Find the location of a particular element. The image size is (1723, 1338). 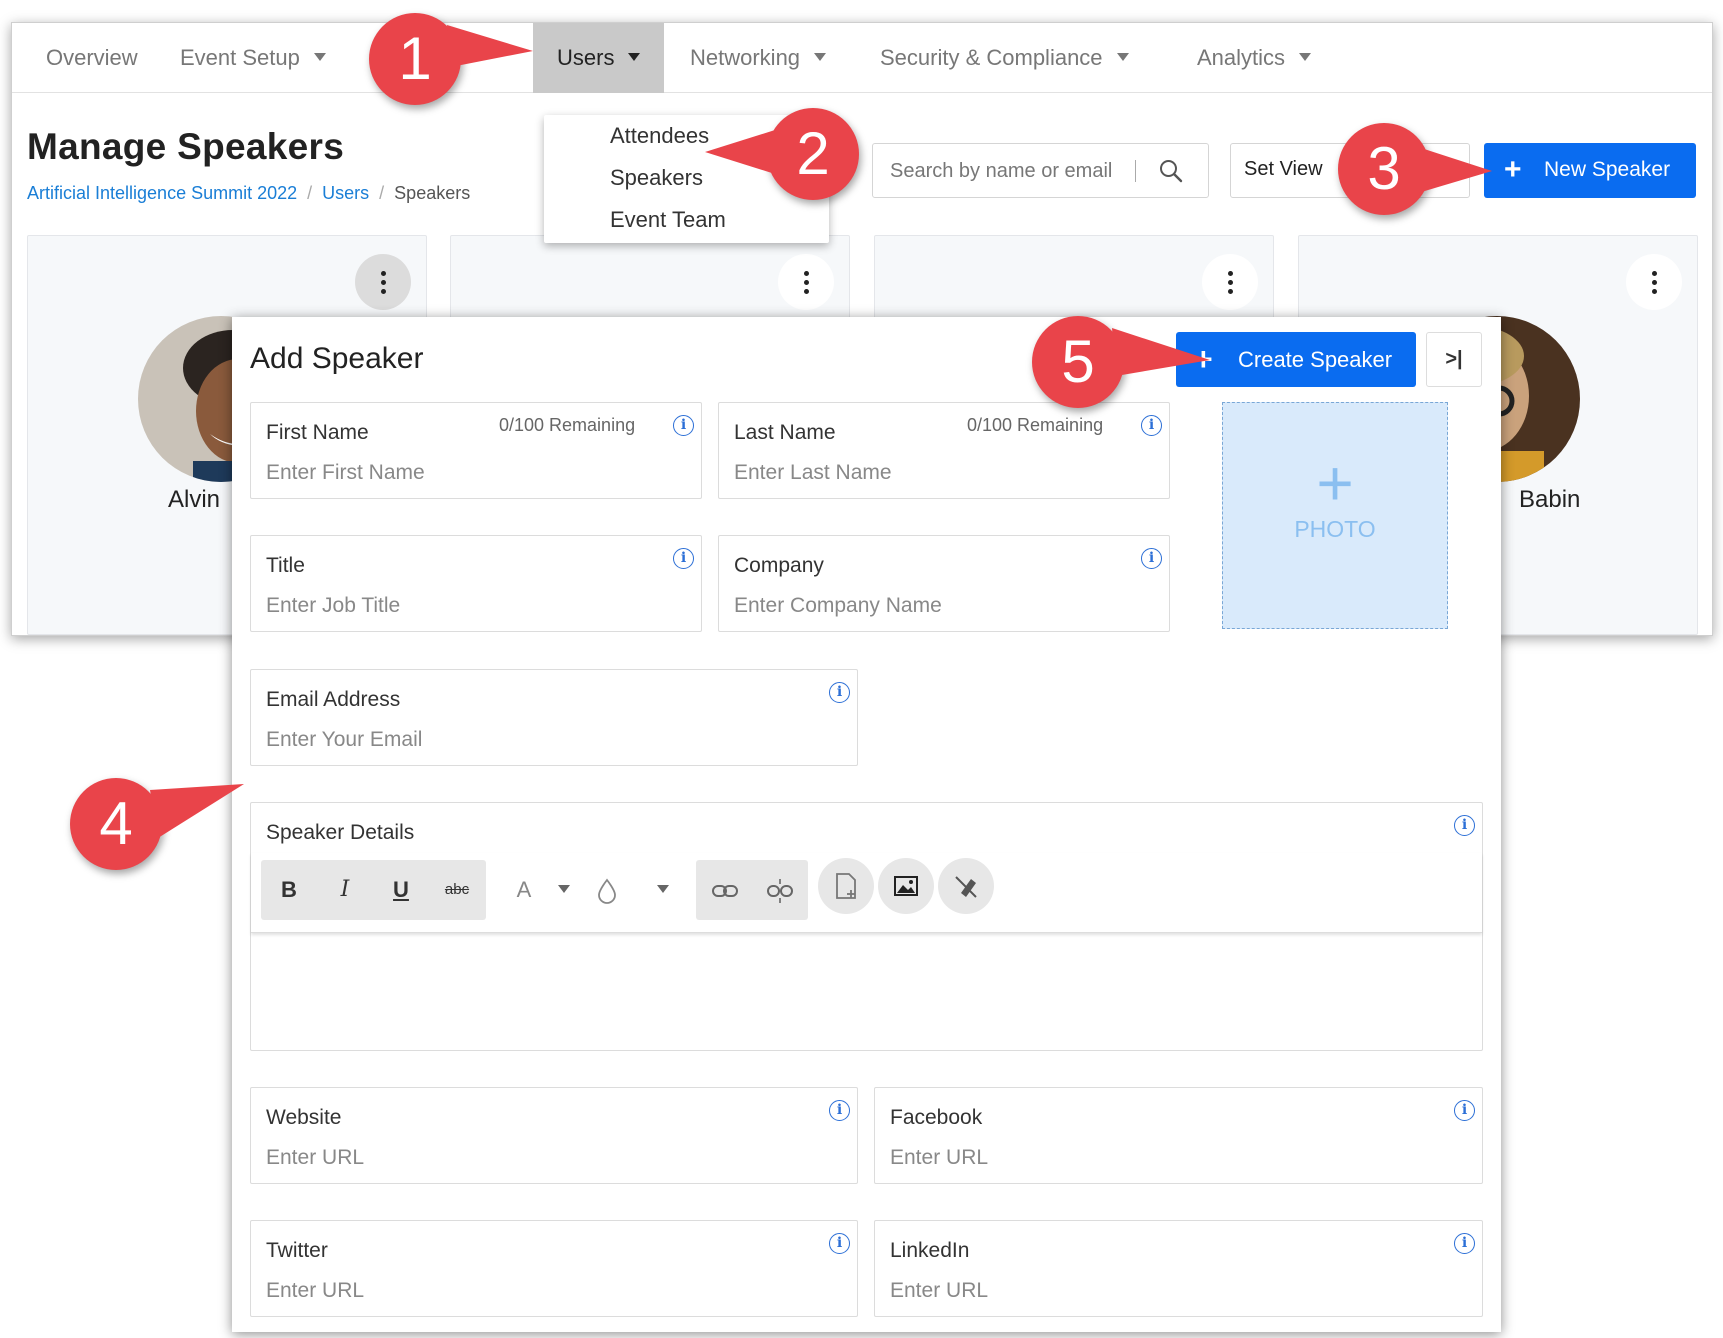

nav-overview: Overview is located at coordinates (92, 58).